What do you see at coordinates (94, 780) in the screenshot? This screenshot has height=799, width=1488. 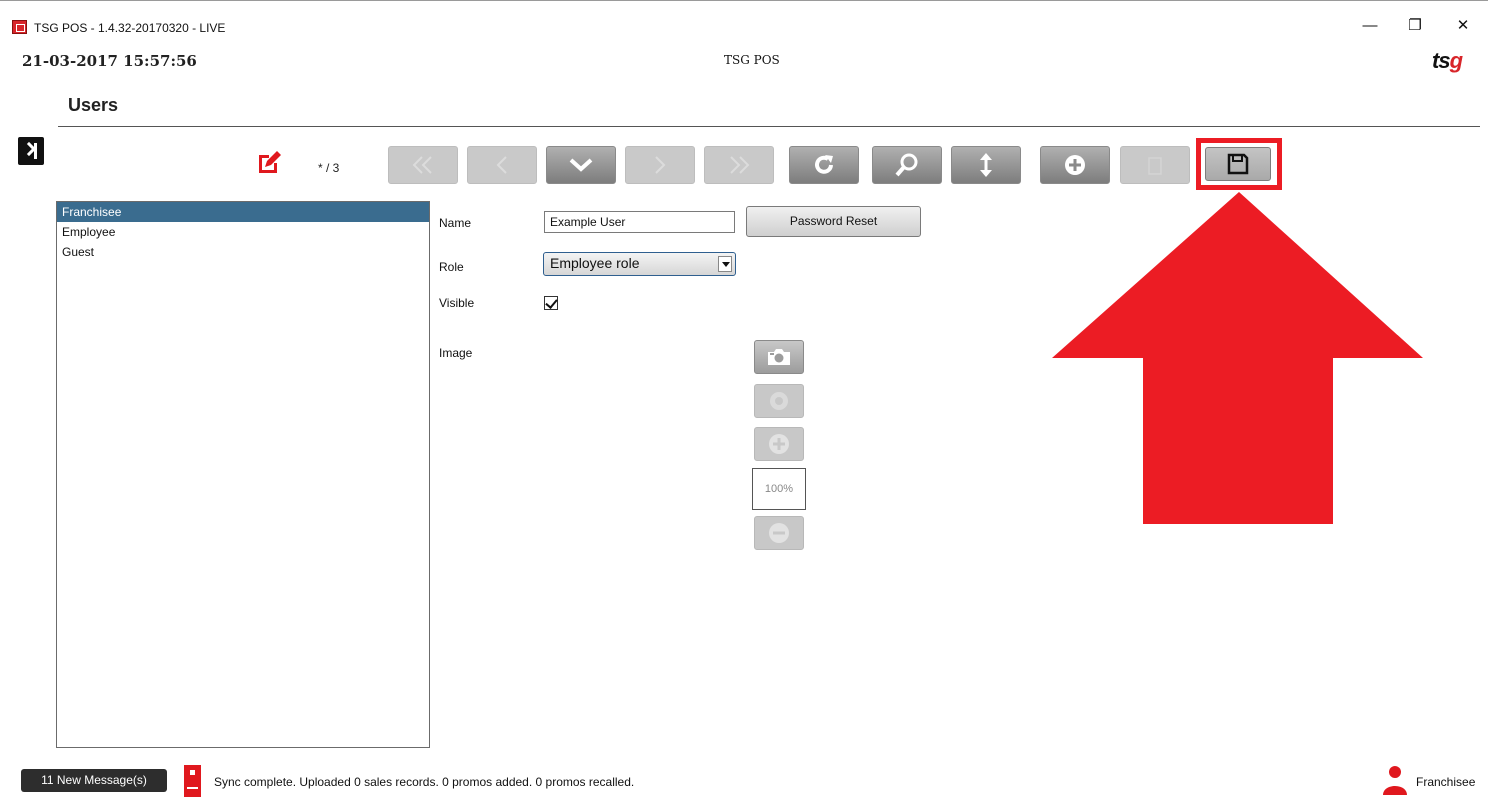 I see `new-messages-button: 11 New Message(s)` at bounding box center [94, 780].